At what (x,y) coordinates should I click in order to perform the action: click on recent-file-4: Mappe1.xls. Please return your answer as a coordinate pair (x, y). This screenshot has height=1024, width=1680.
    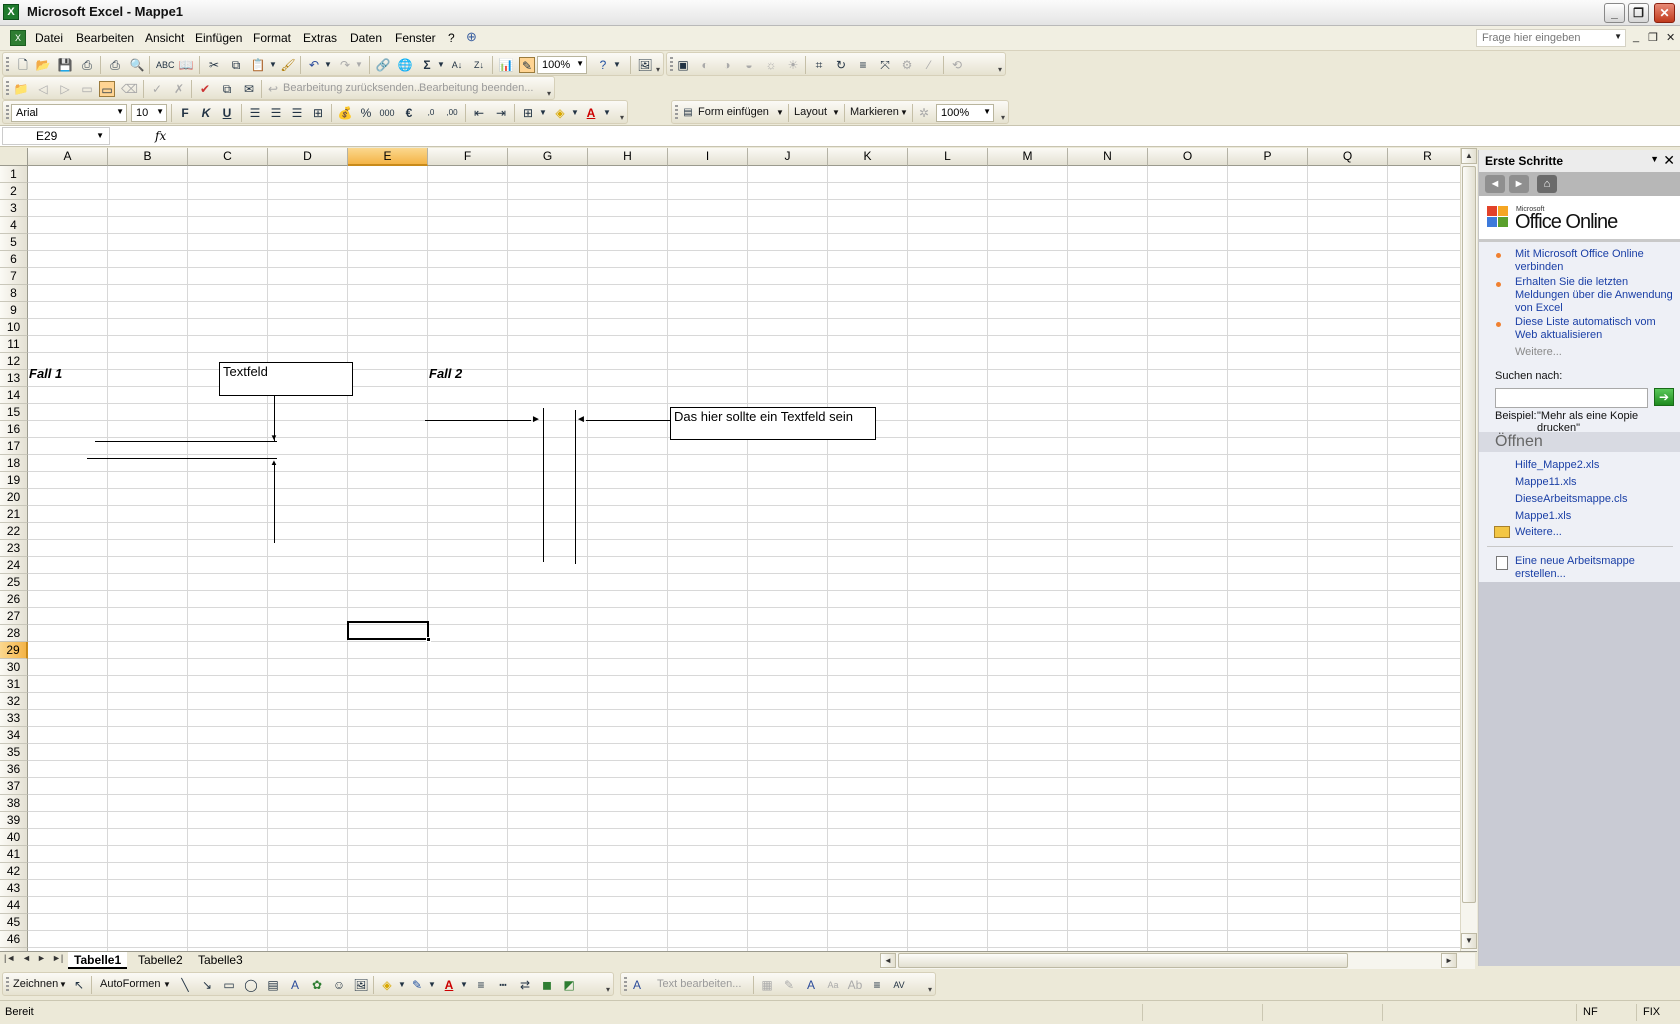
    Looking at the image, I should click on (1595, 516).